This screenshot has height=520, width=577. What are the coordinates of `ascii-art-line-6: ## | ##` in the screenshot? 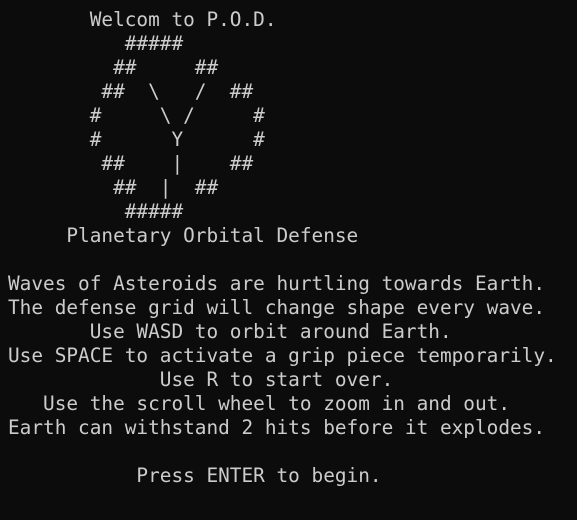 It's located at (131, 163).